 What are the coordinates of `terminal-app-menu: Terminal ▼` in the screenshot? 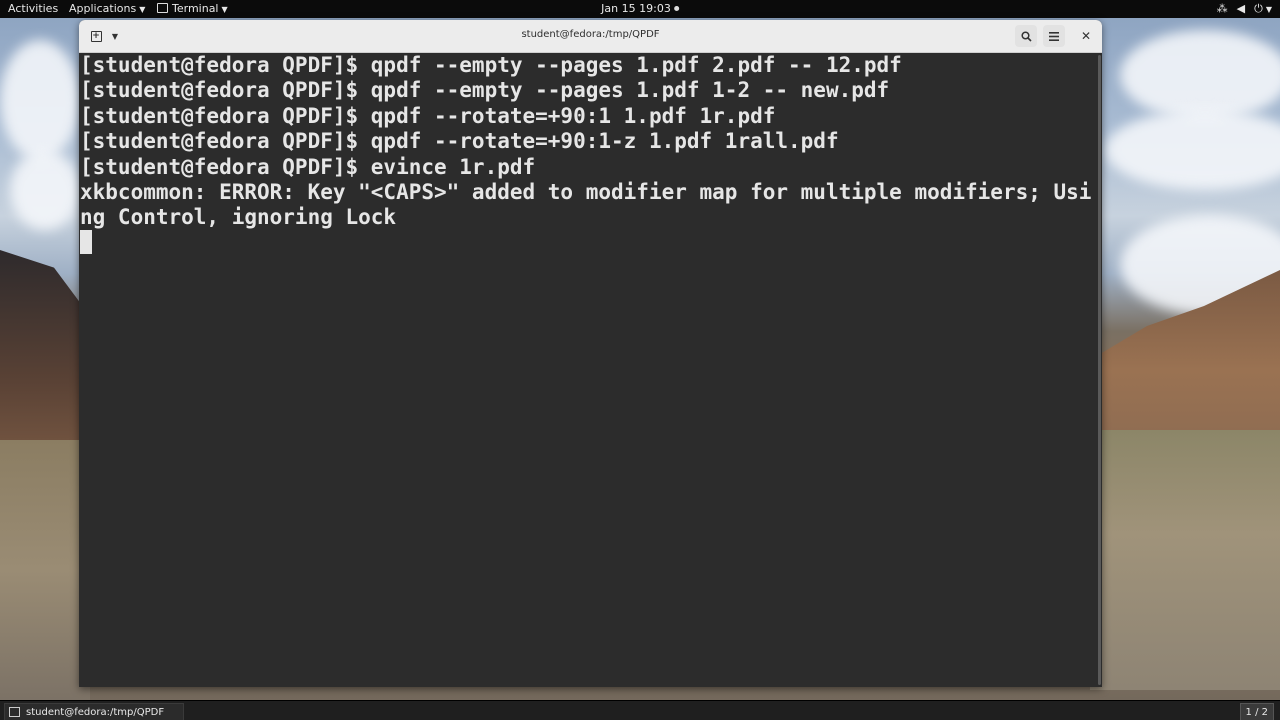 It's located at (192, 8).